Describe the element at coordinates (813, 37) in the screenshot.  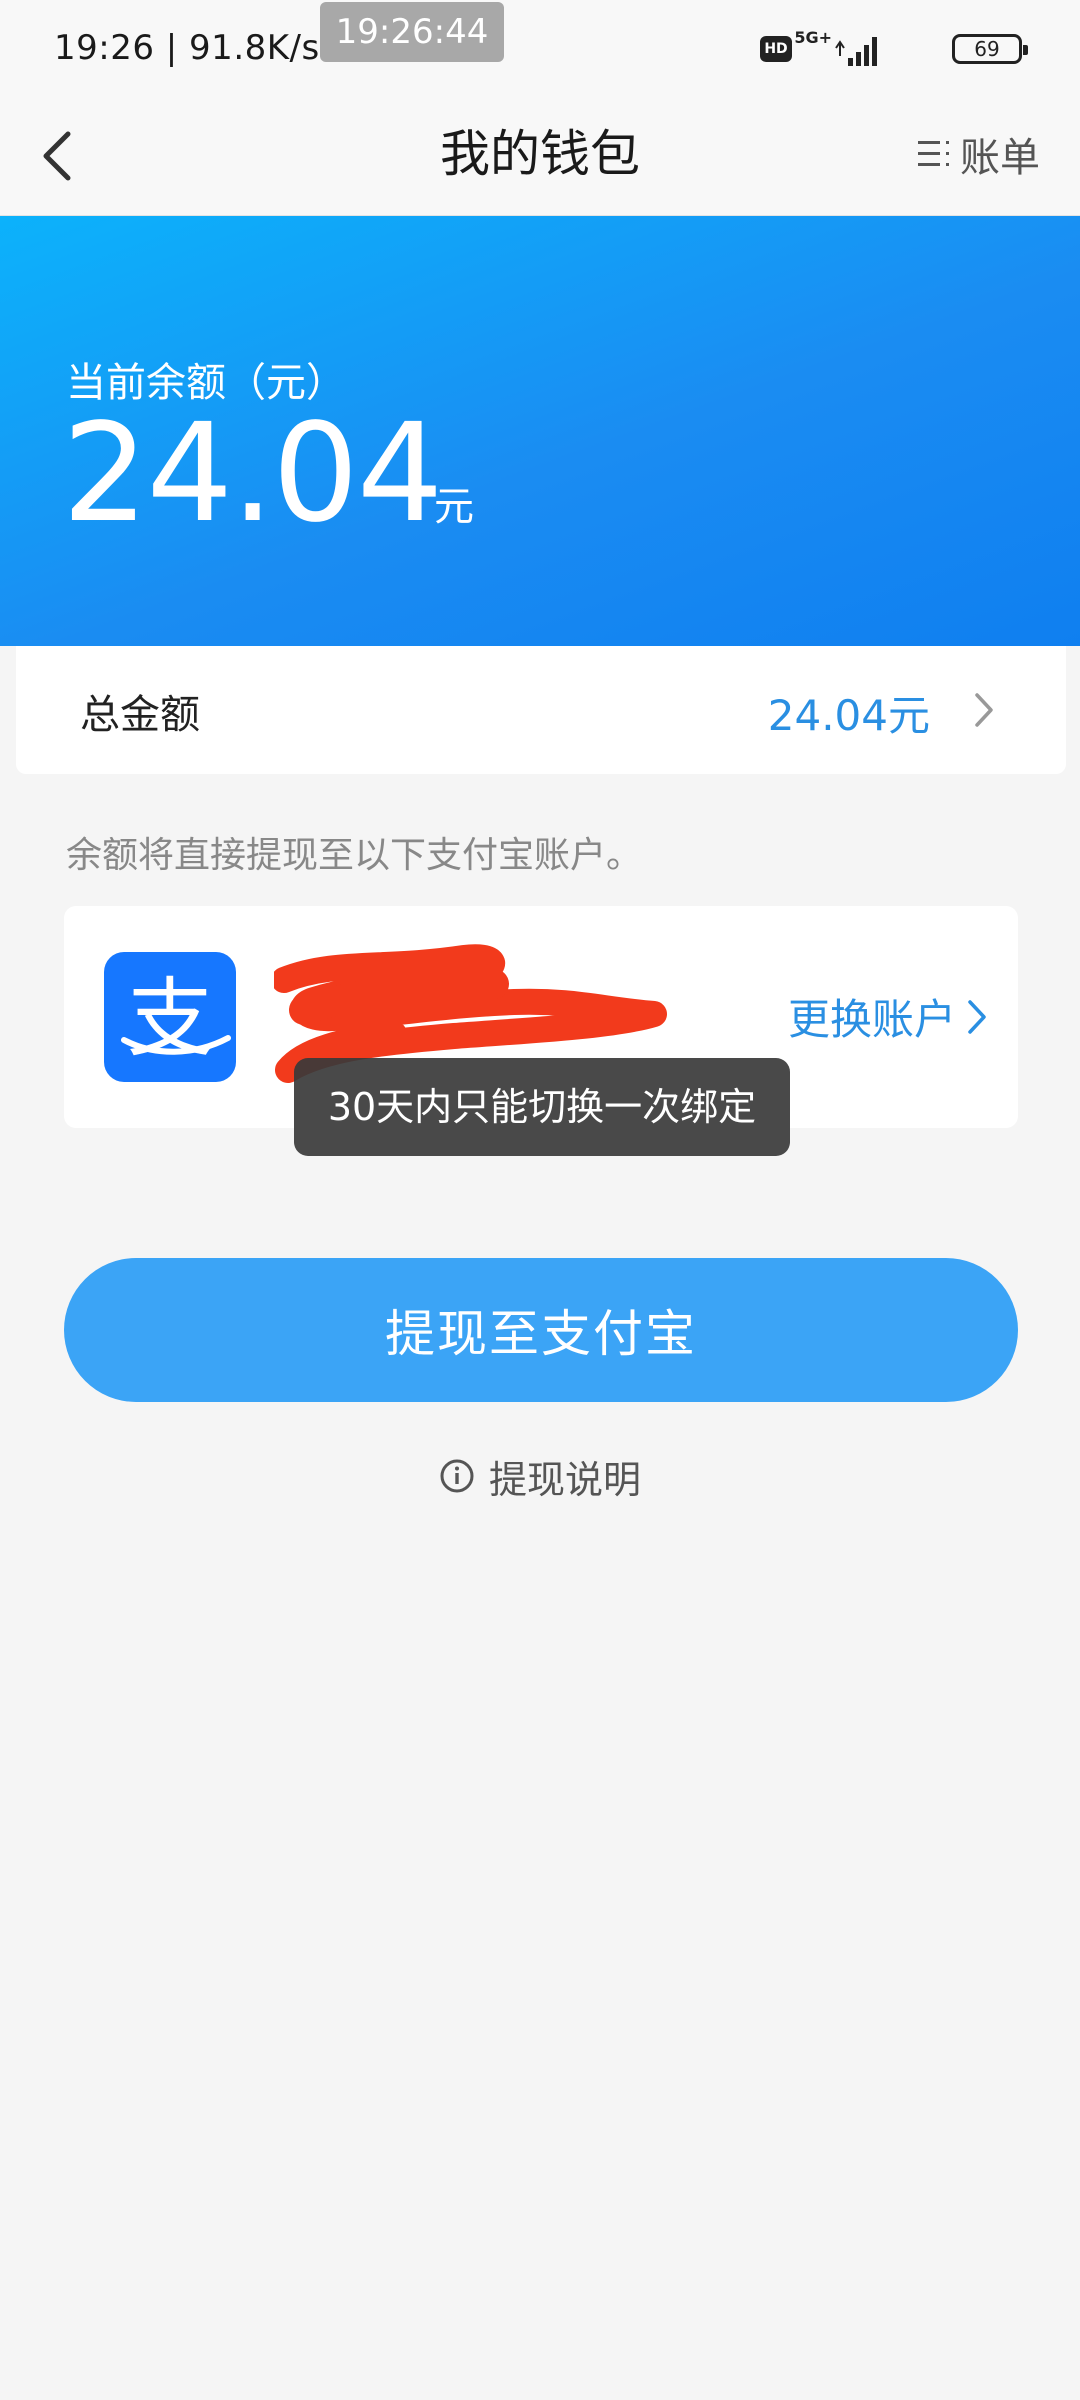
I see `network-type: 5G+` at that location.